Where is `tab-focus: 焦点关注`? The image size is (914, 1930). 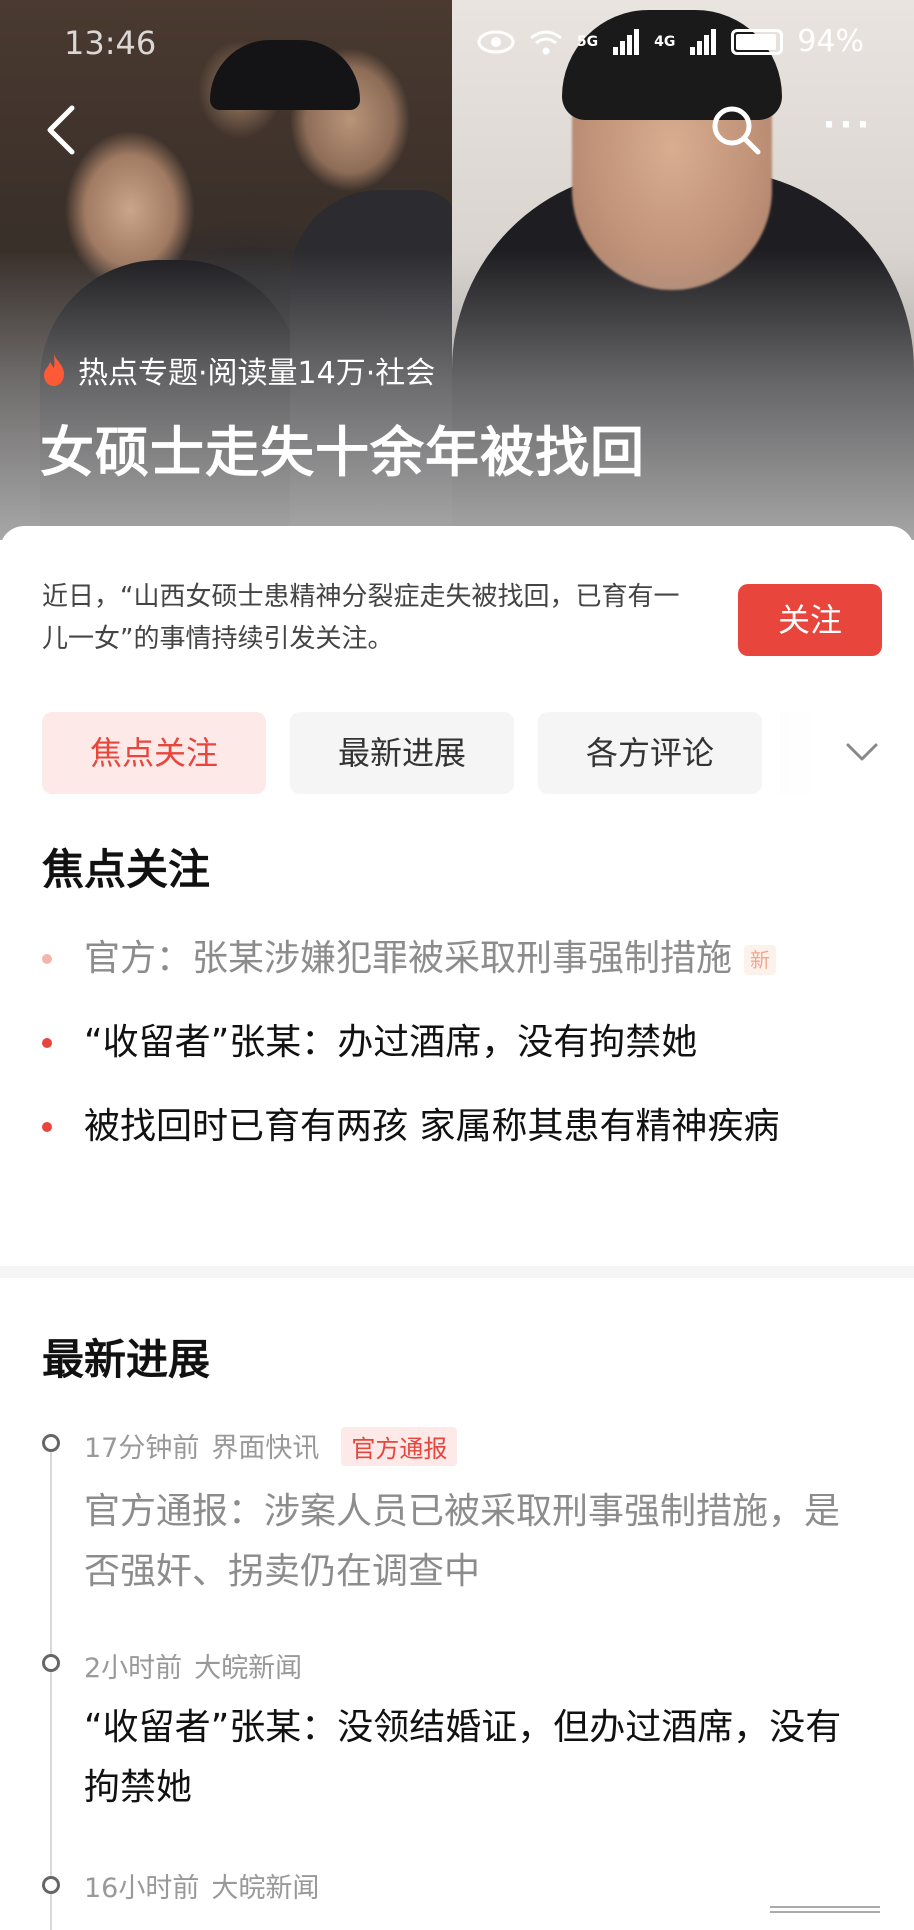
tab-focus: 焦点关注 is located at coordinates (154, 753).